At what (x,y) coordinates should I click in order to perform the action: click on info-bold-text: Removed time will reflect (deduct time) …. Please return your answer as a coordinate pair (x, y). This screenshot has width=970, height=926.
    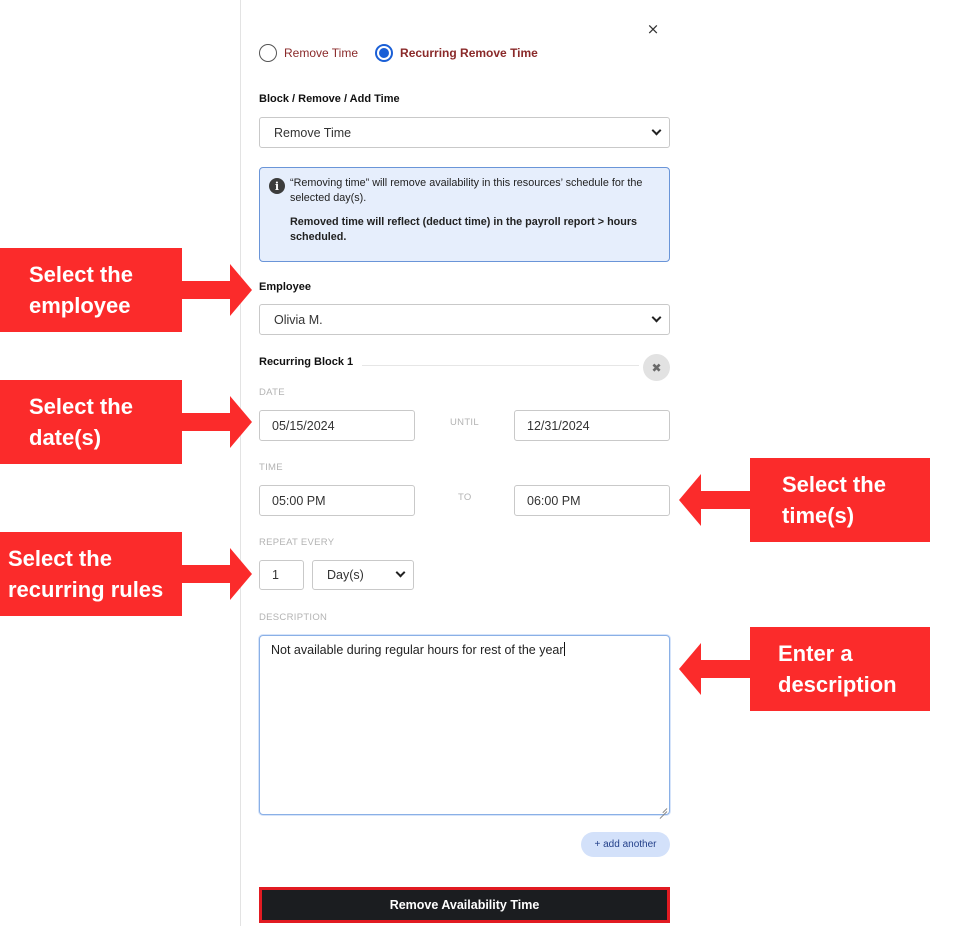
    Looking at the image, I should click on (464, 229).